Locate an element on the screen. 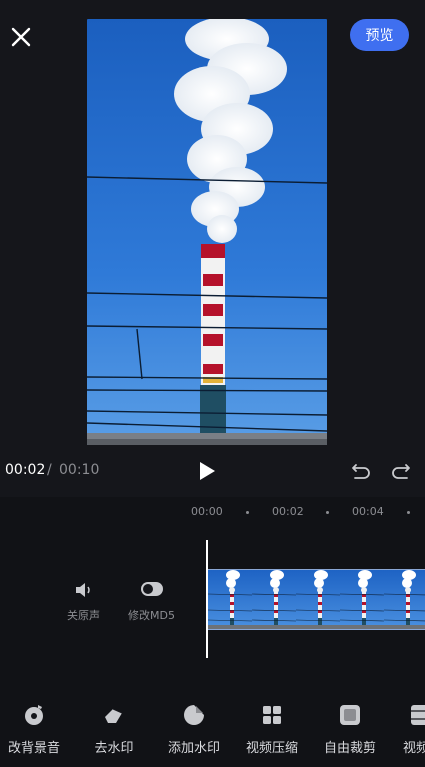 The image size is (425, 767). video-clip-track is located at coordinates (316, 599).